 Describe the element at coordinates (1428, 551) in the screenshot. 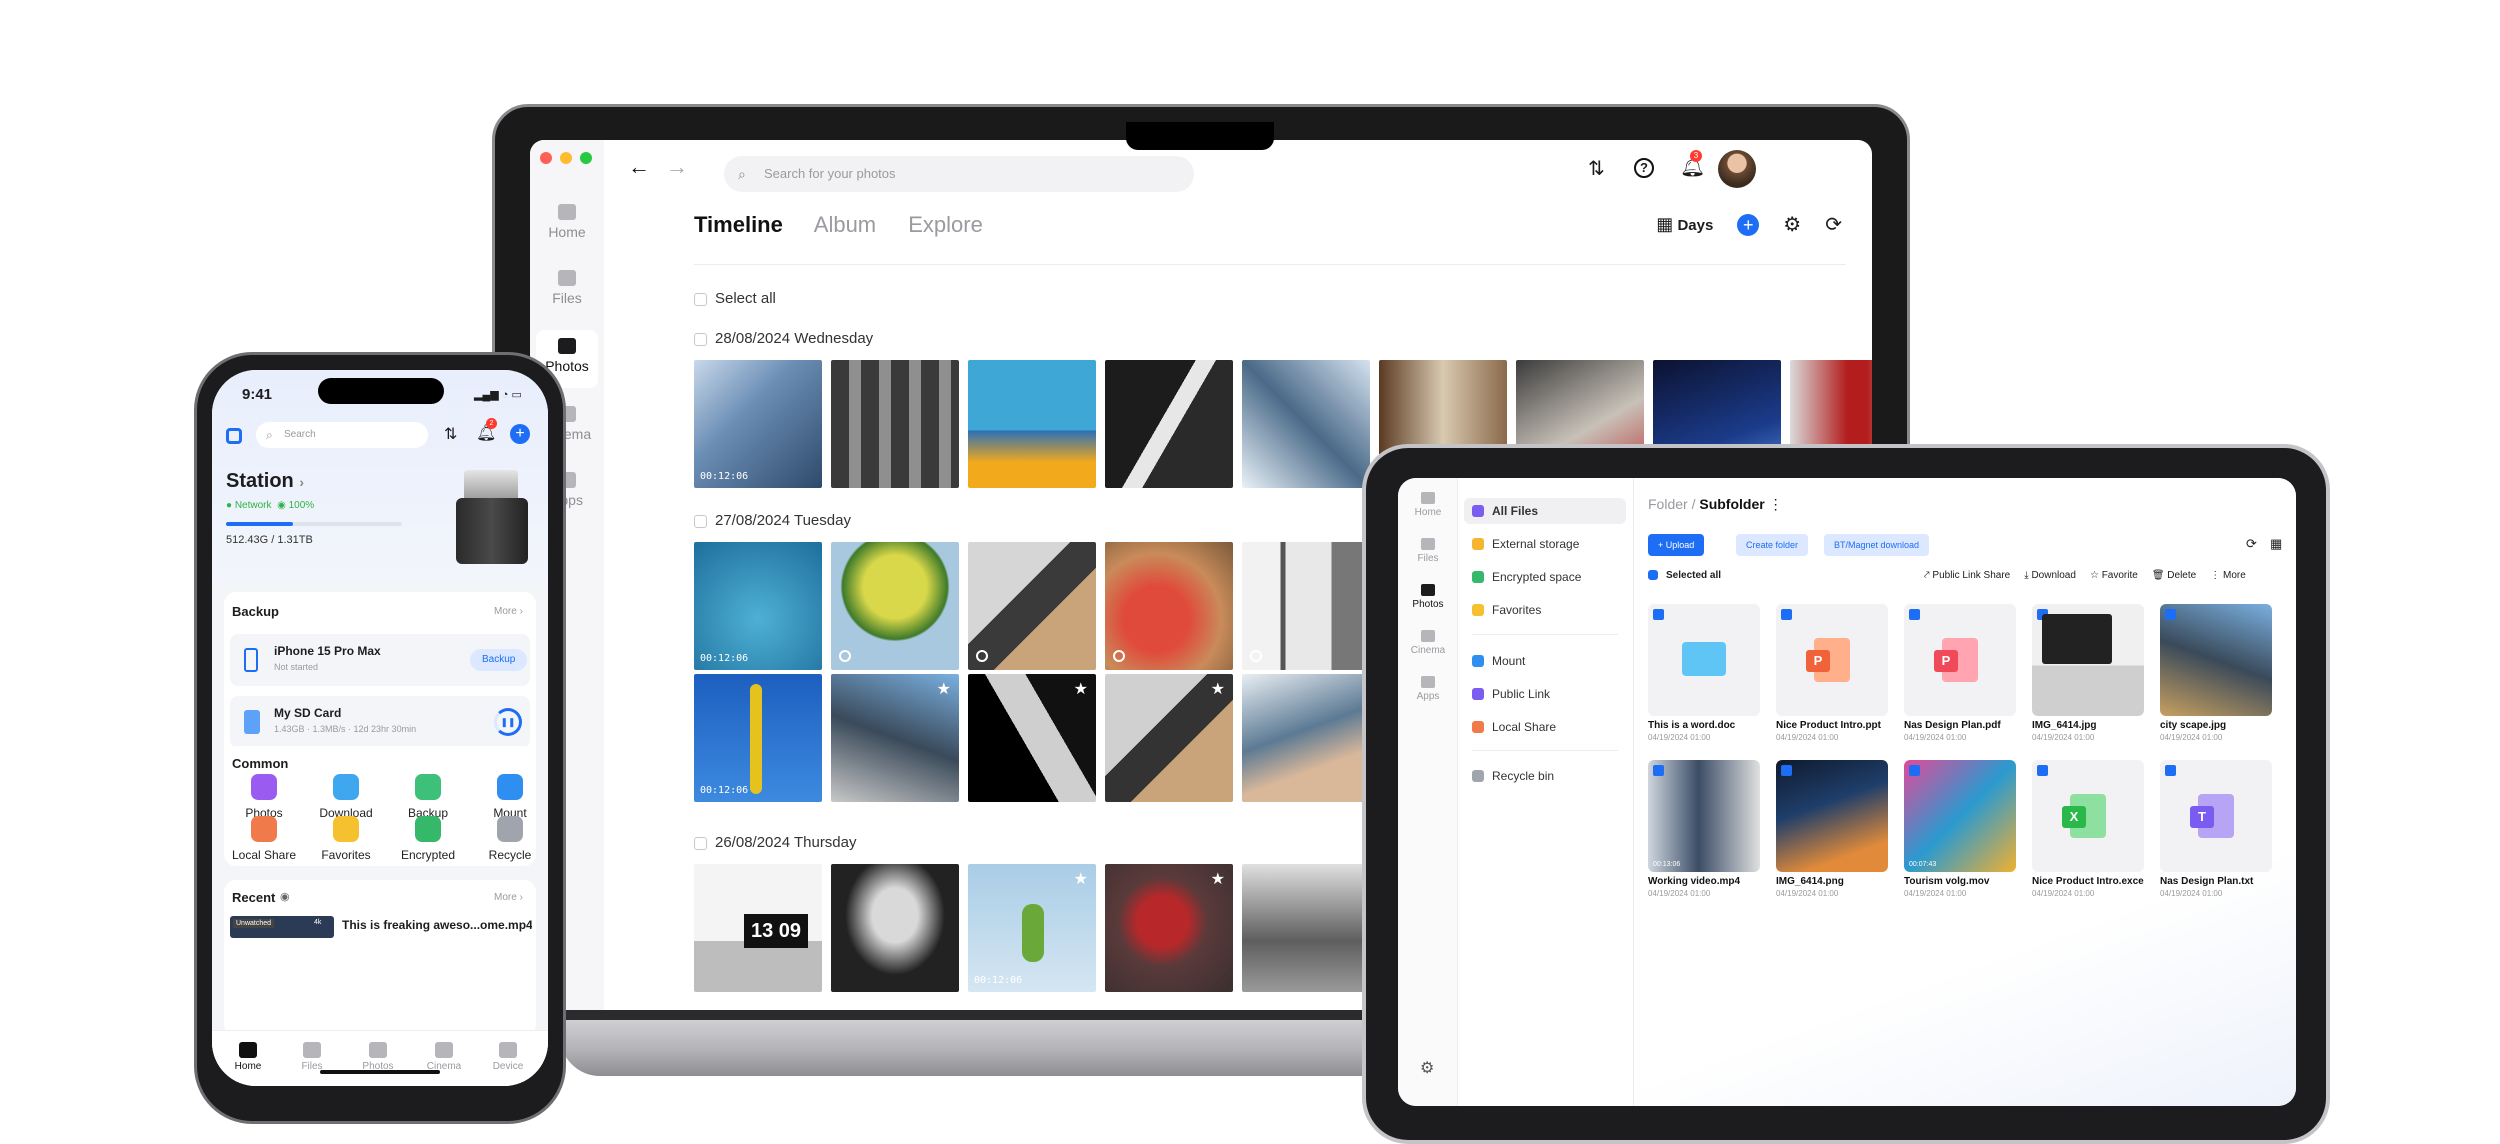

I see `rail-item-files: Files` at that location.